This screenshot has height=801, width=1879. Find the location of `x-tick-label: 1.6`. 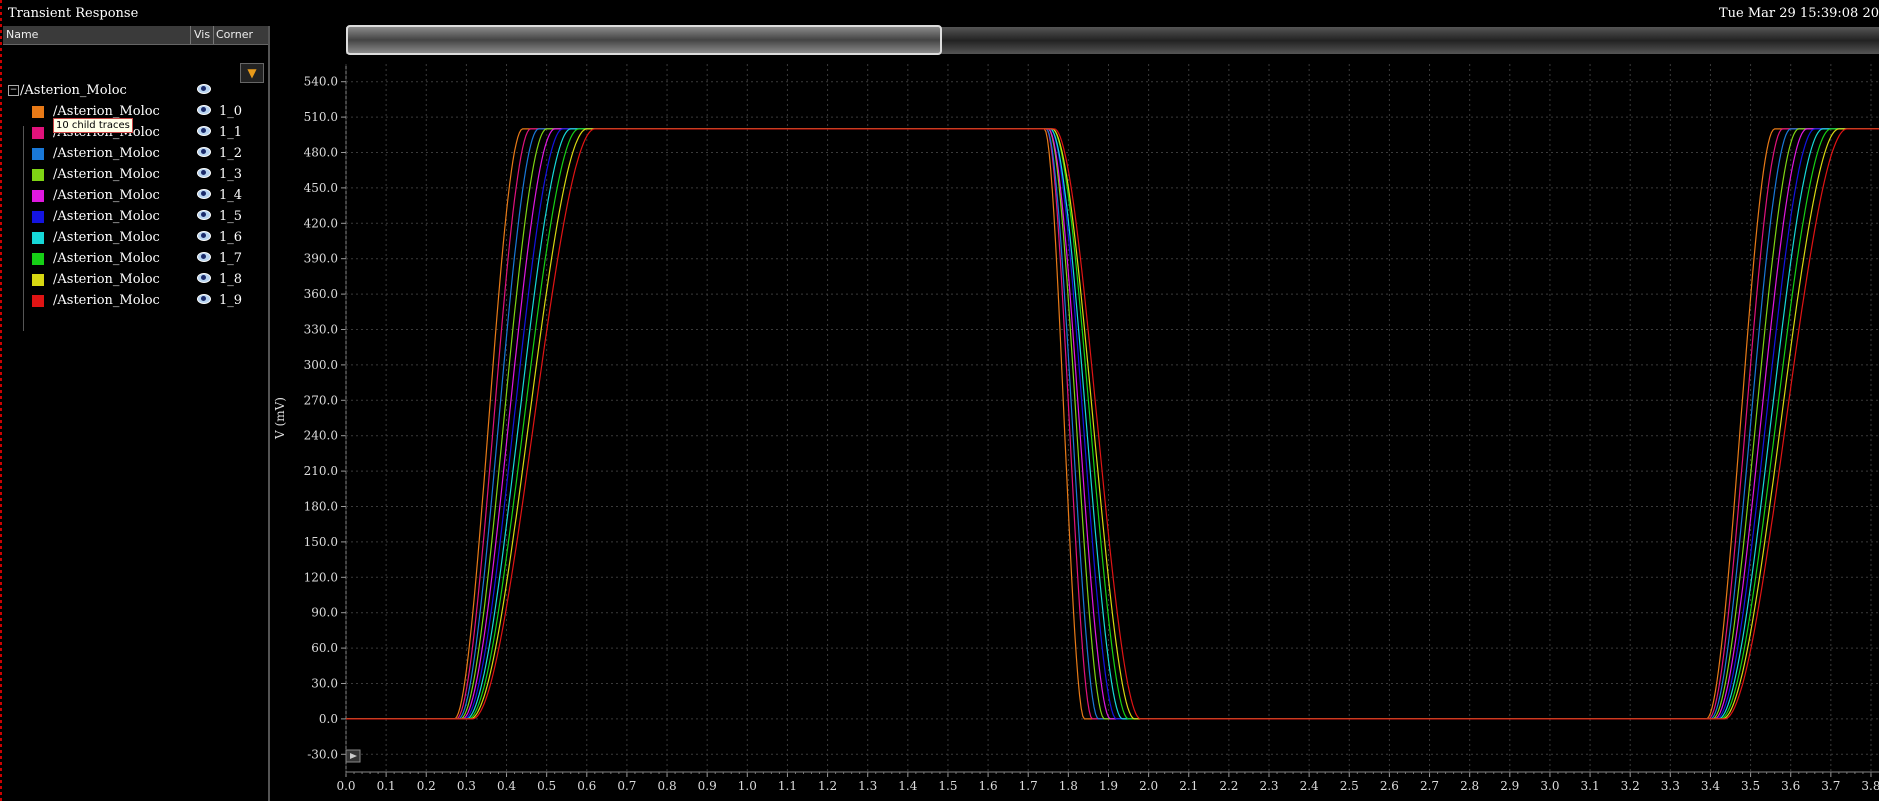

x-tick-label: 1.6 is located at coordinates (988, 786).